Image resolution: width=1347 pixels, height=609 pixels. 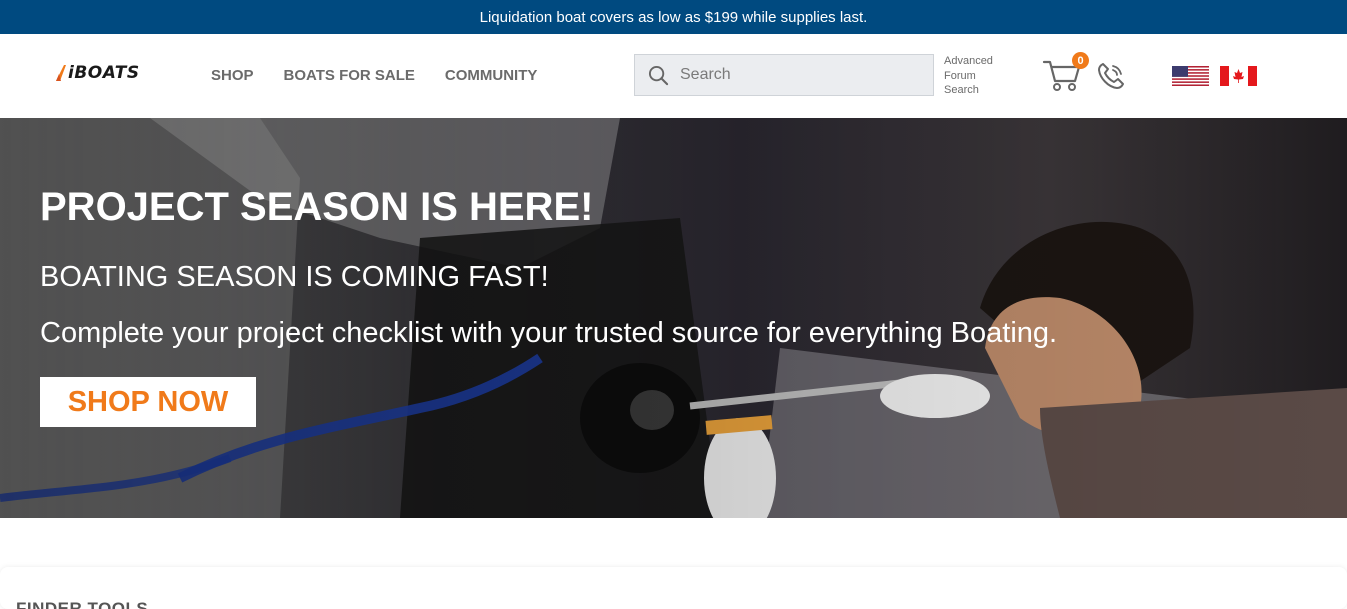 I want to click on advanced-search-line-3: Search, so click(x=961, y=90).